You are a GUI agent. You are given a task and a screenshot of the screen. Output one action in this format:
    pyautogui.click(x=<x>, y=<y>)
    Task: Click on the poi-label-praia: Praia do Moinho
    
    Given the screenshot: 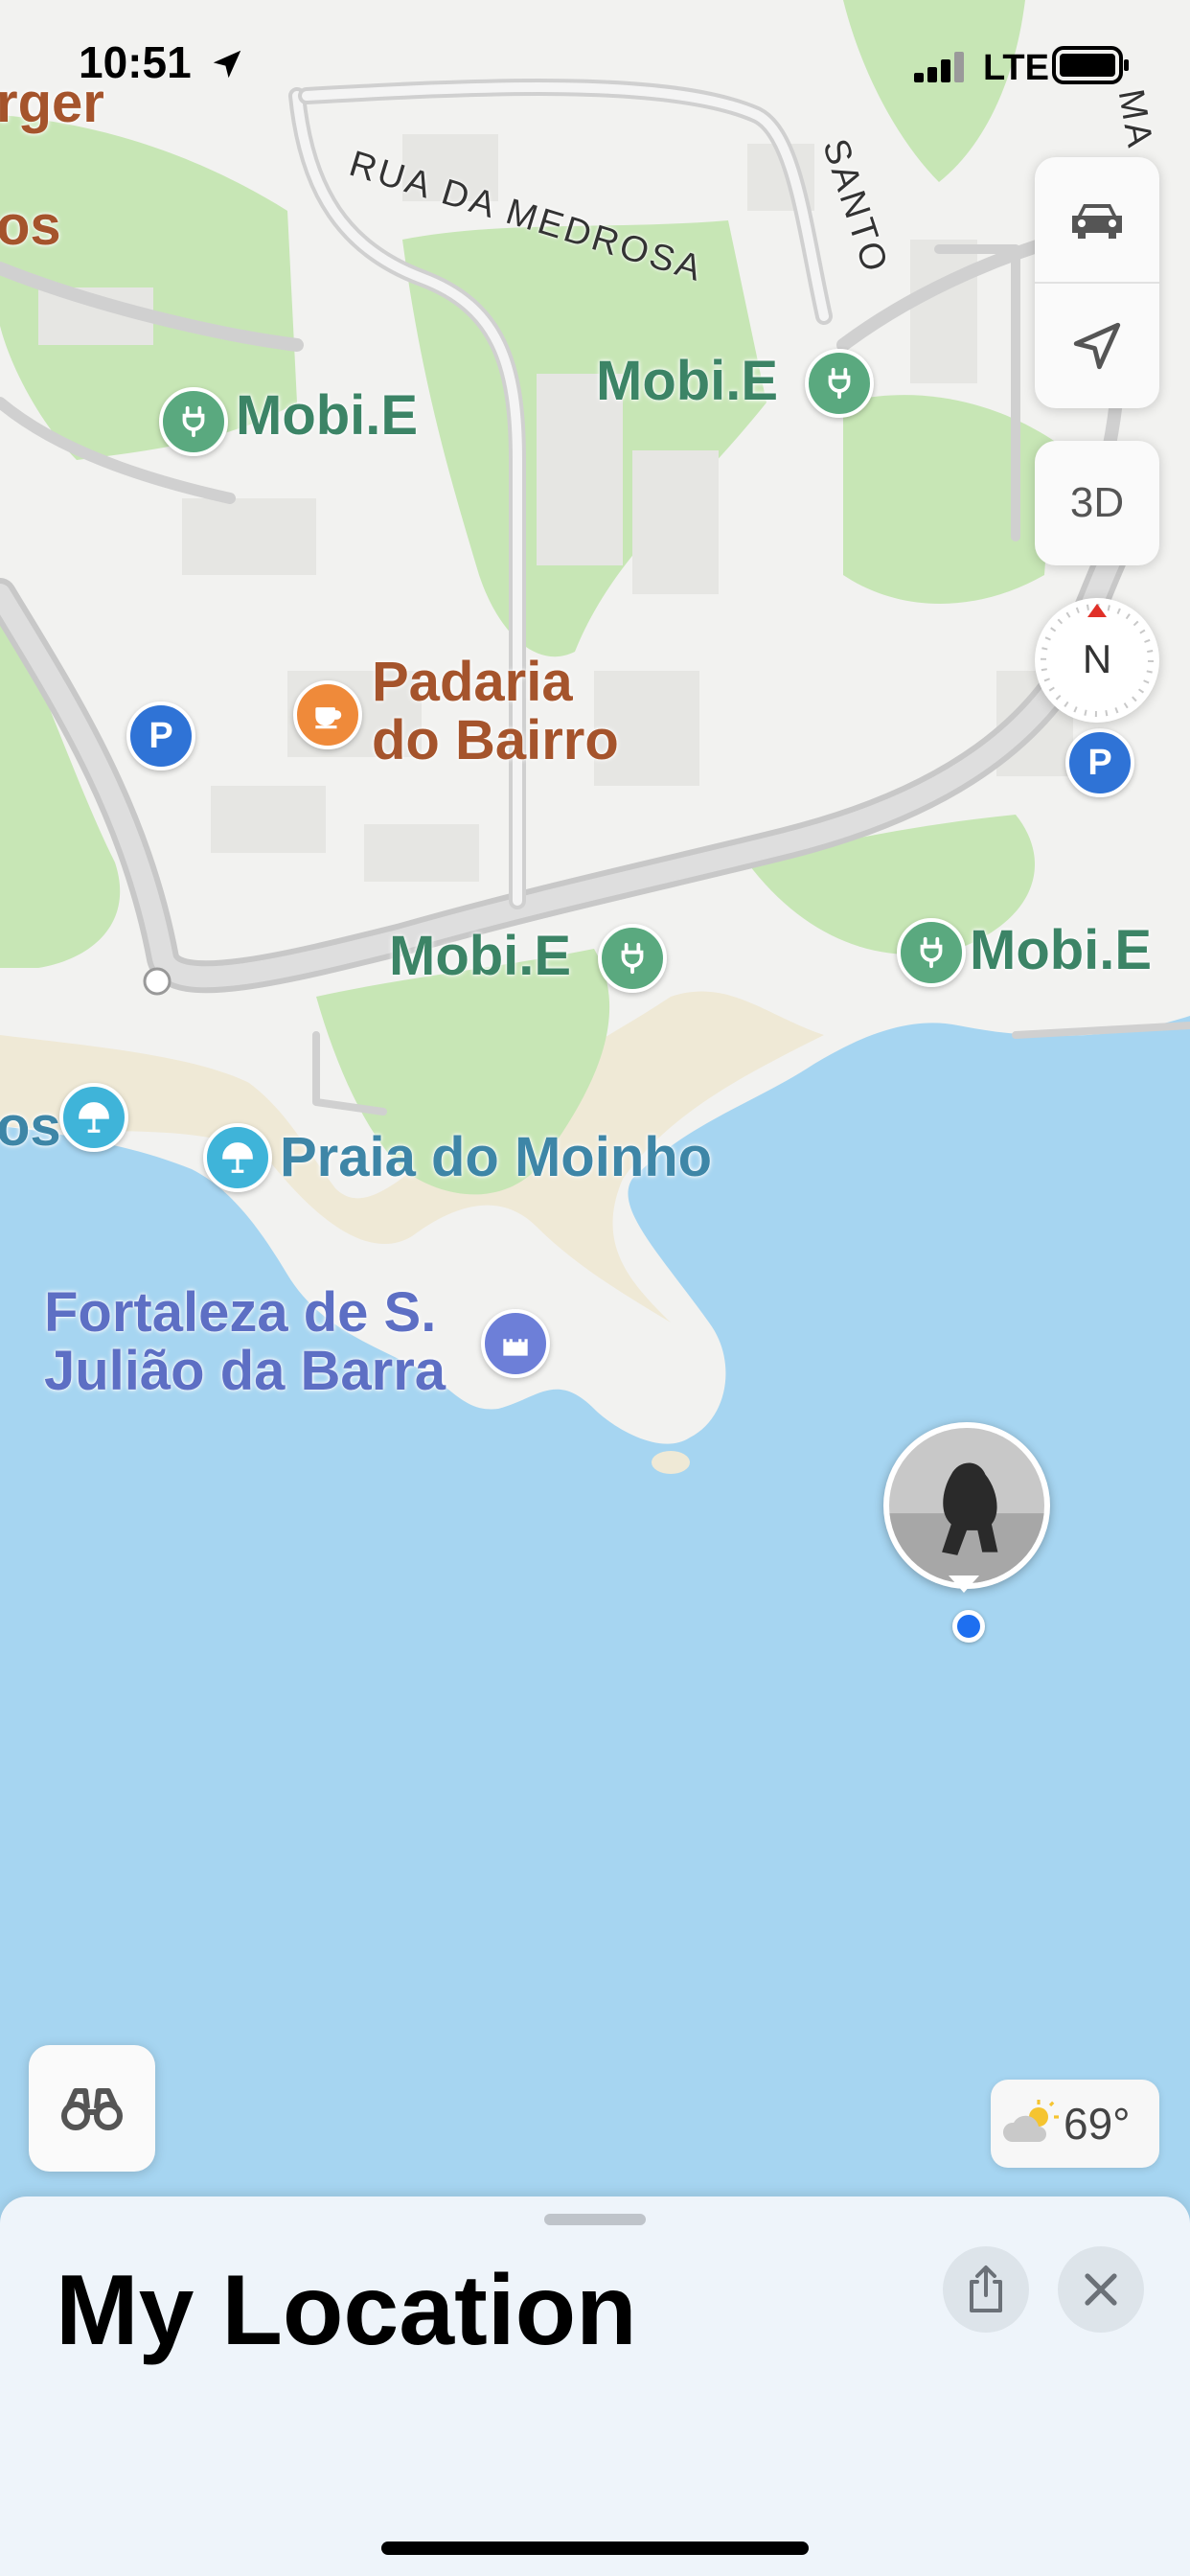 What is the action you would take?
    pyautogui.click(x=496, y=1157)
    